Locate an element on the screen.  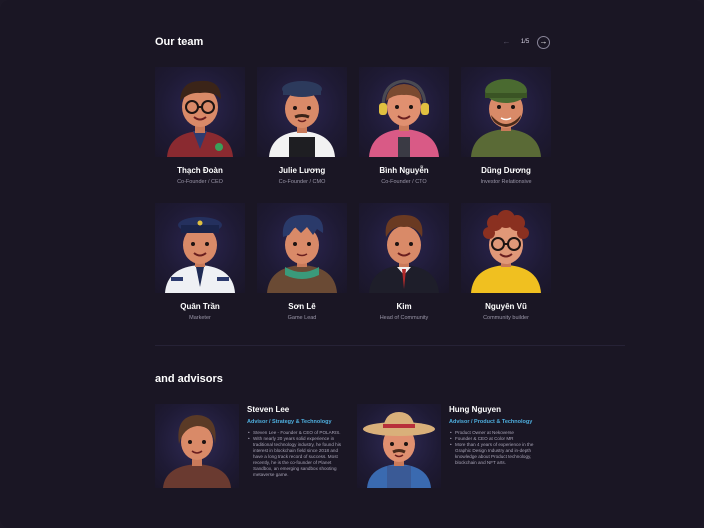
team-member-card: Thạch Đoàn Co-Founder / CEO is located at coordinates (200, 129).